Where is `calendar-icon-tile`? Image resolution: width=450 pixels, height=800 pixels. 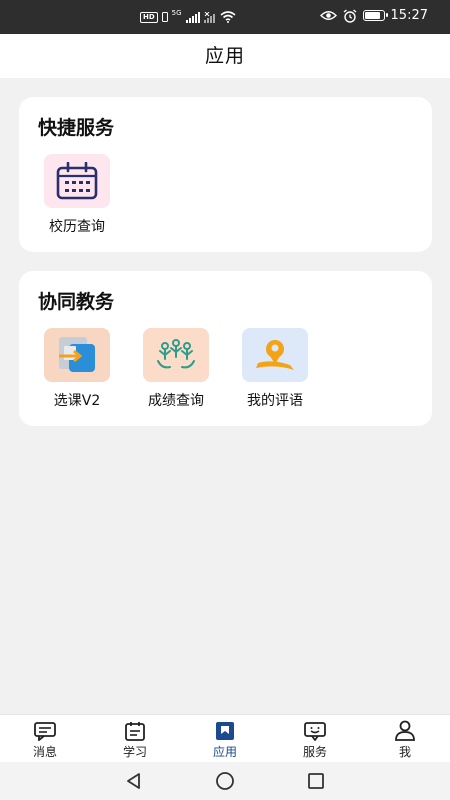 calendar-icon-tile is located at coordinates (77, 181).